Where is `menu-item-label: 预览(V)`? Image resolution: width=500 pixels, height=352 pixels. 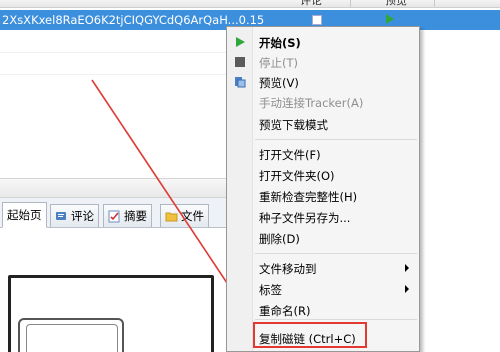 menu-item-label: 预览(V) is located at coordinates (279, 83).